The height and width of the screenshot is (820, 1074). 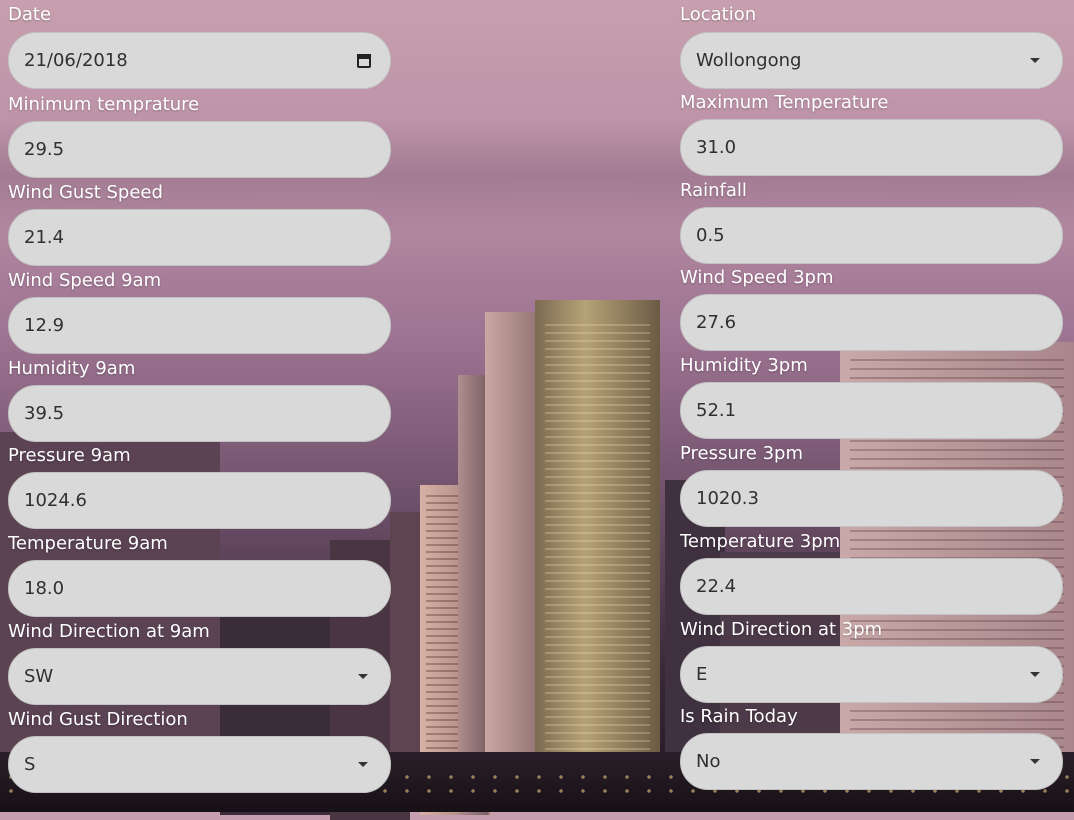 I want to click on field-label: Wind Speed 9am, so click(x=85, y=280).